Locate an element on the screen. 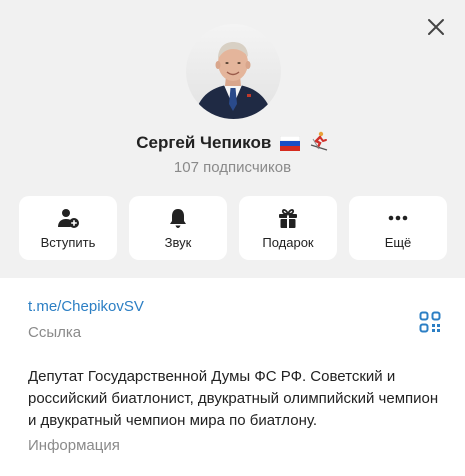 Image resolution: width=465 pixels, height=476 pixels. more-icon is located at coordinates (398, 218).